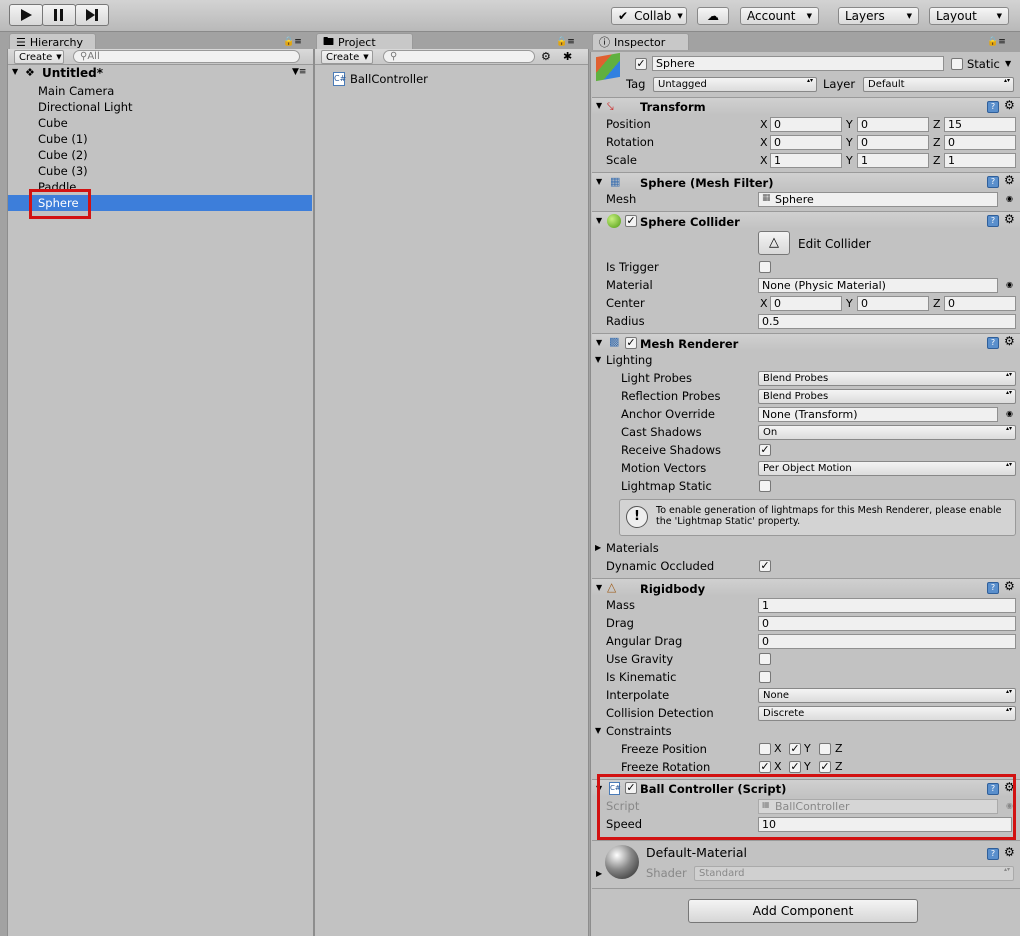 Image resolution: width=1020 pixels, height=936 pixels. I want to click on mesh-field: Sphere, so click(878, 199).